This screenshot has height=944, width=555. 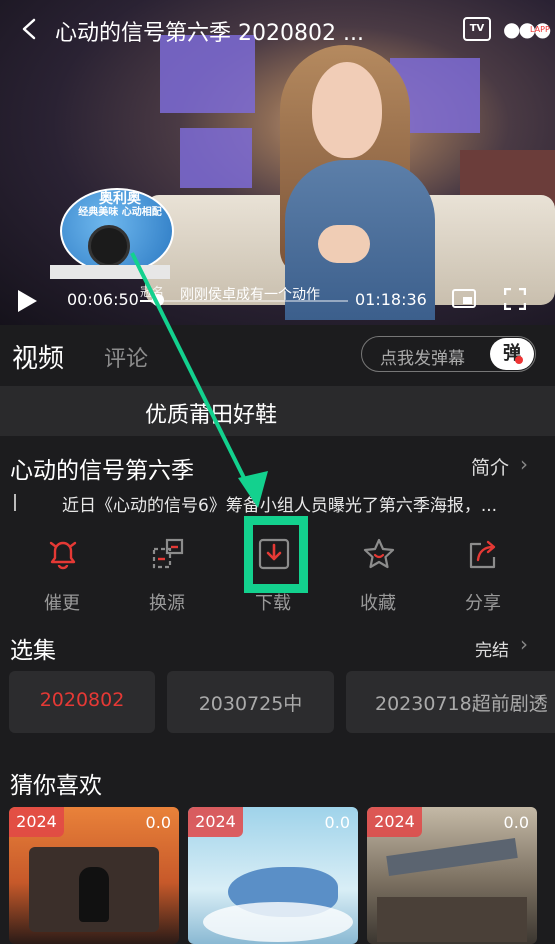 What do you see at coordinates (452, 919) in the screenshot?
I see `poster-ground` at bounding box center [452, 919].